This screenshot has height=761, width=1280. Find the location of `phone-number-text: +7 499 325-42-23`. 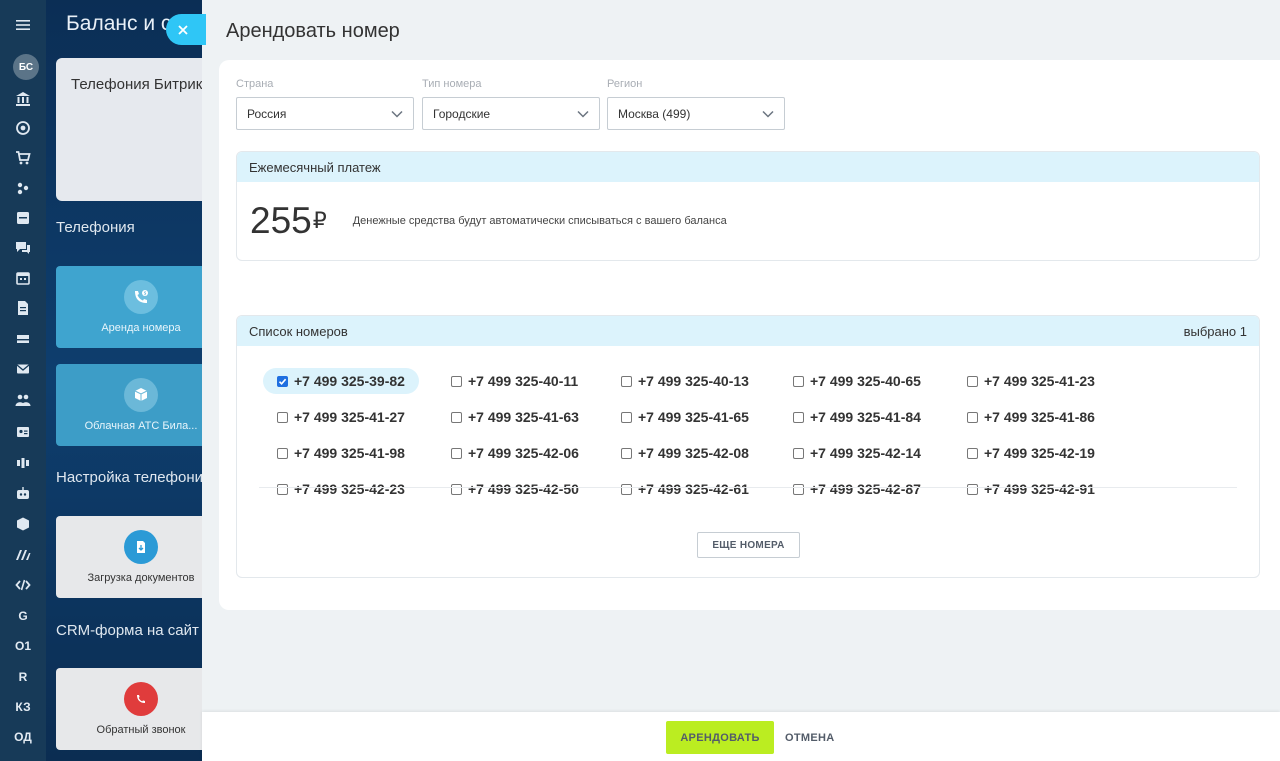

phone-number-text: +7 499 325-42-23 is located at coordinates (349, 489).